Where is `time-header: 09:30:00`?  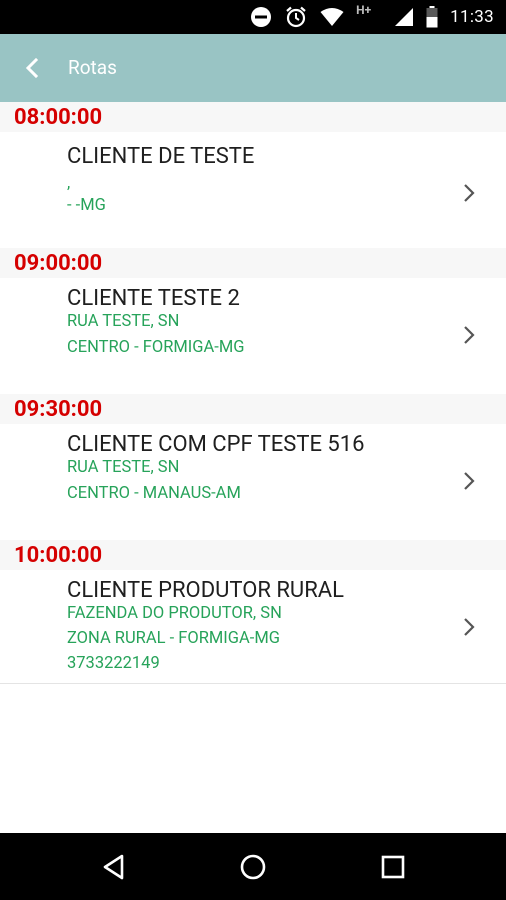
time-header: 09:30:00 is located at coordinates (253, 409).